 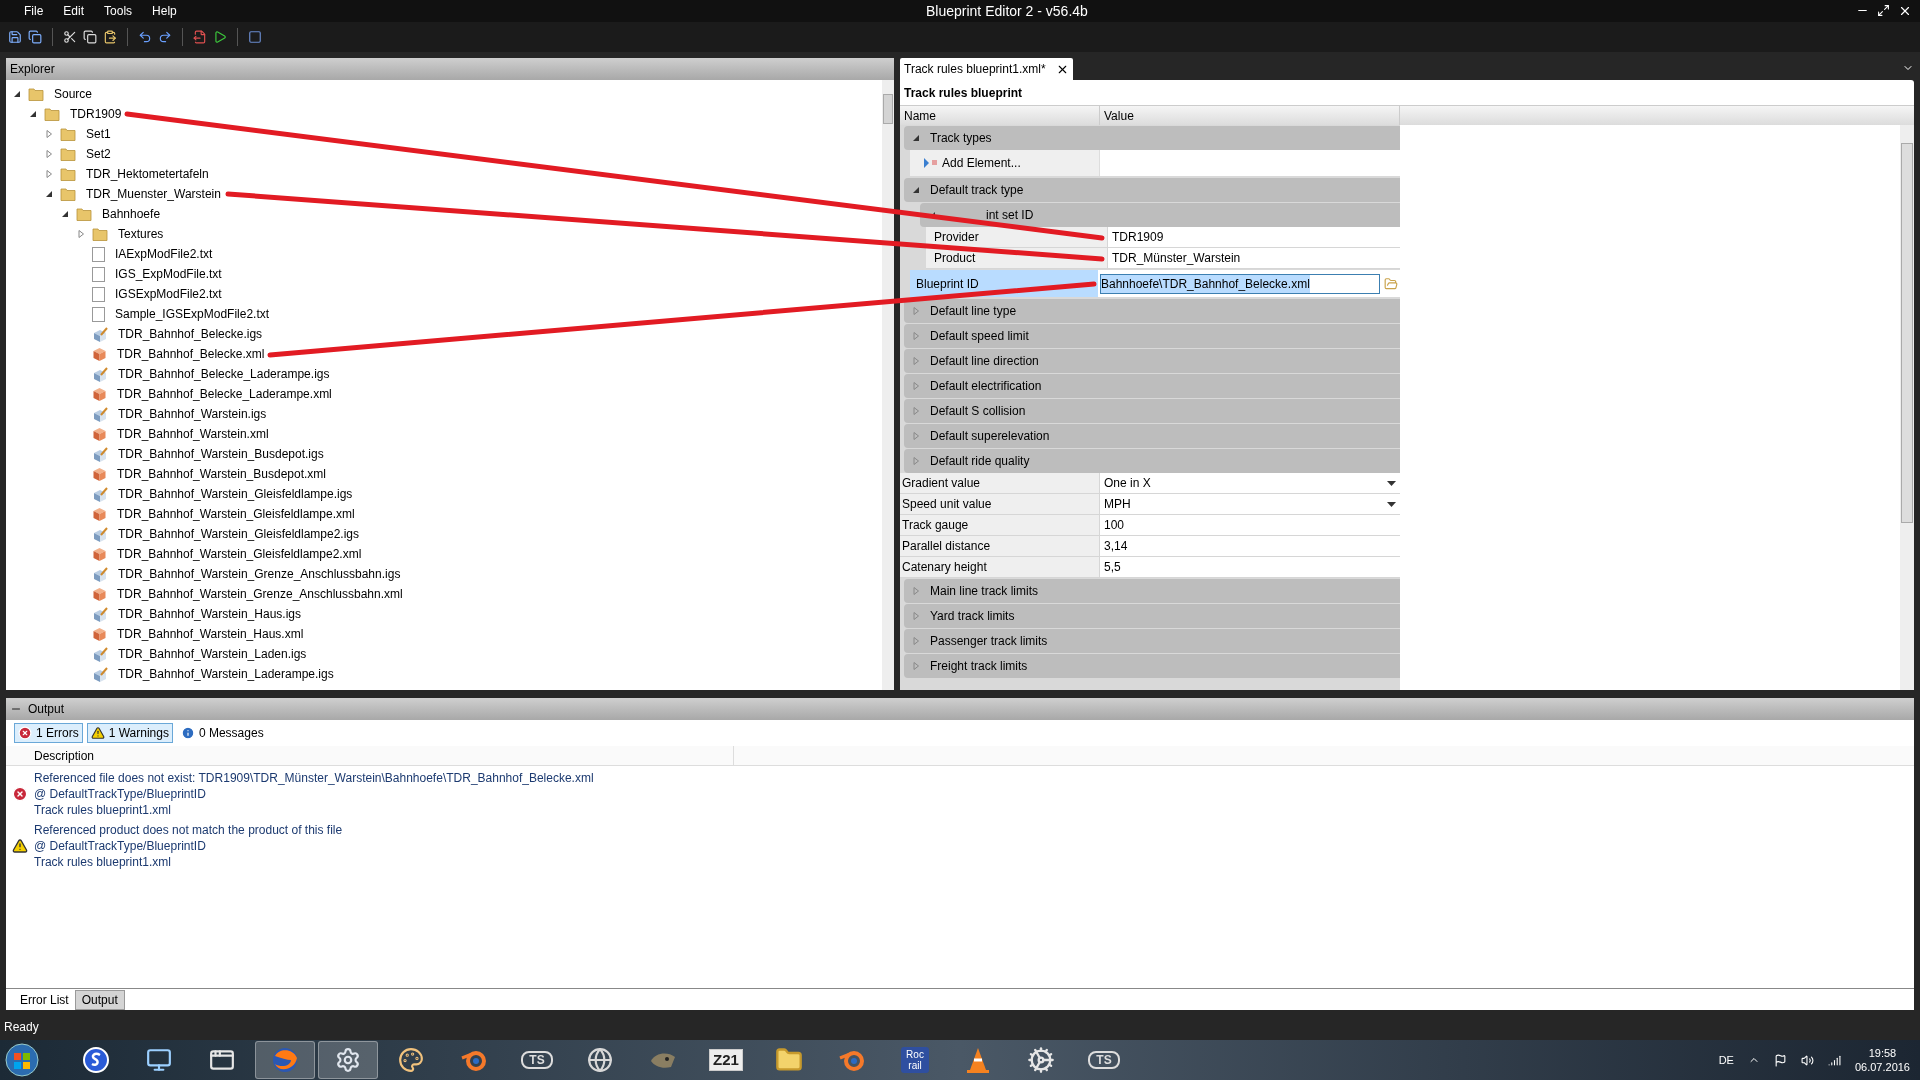 What do you see at coordinates (129, 733) in the screenshot?
I see `filter-toggle: 1 Warnings` at bounding box center [129, 733].